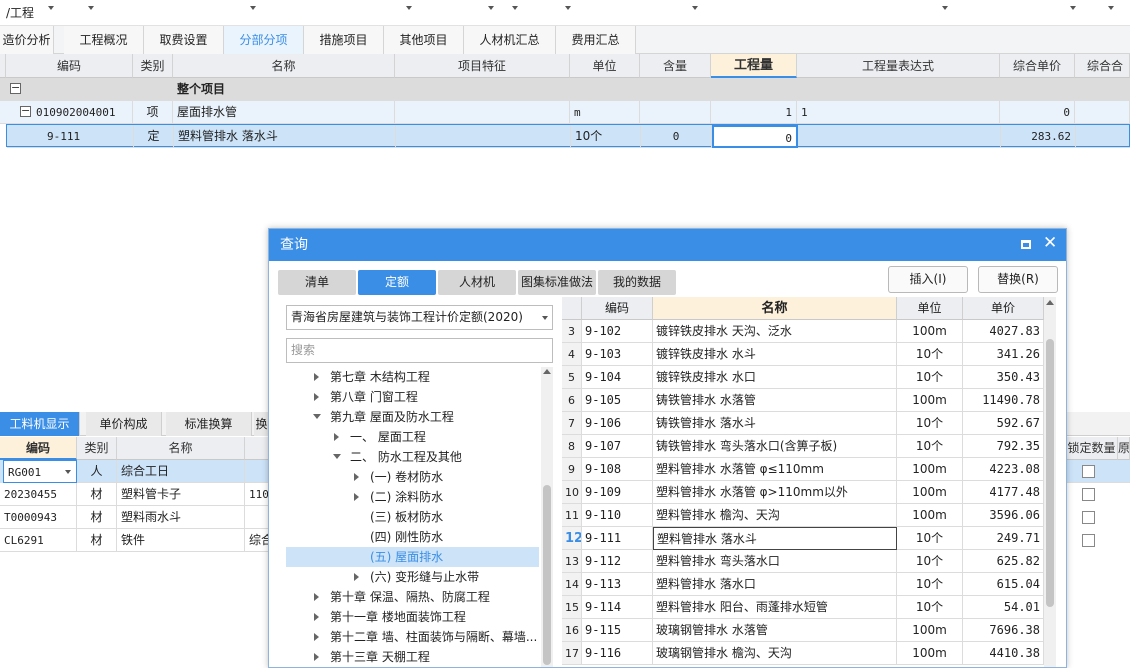 The height and width of the screenshot is (668, 1130). Describe the element at coordinates (803, 377) in the screenshot. I see `quota-row: 5 9-104 镀锌铁皮排水 水口 10个 350.43` at that location.